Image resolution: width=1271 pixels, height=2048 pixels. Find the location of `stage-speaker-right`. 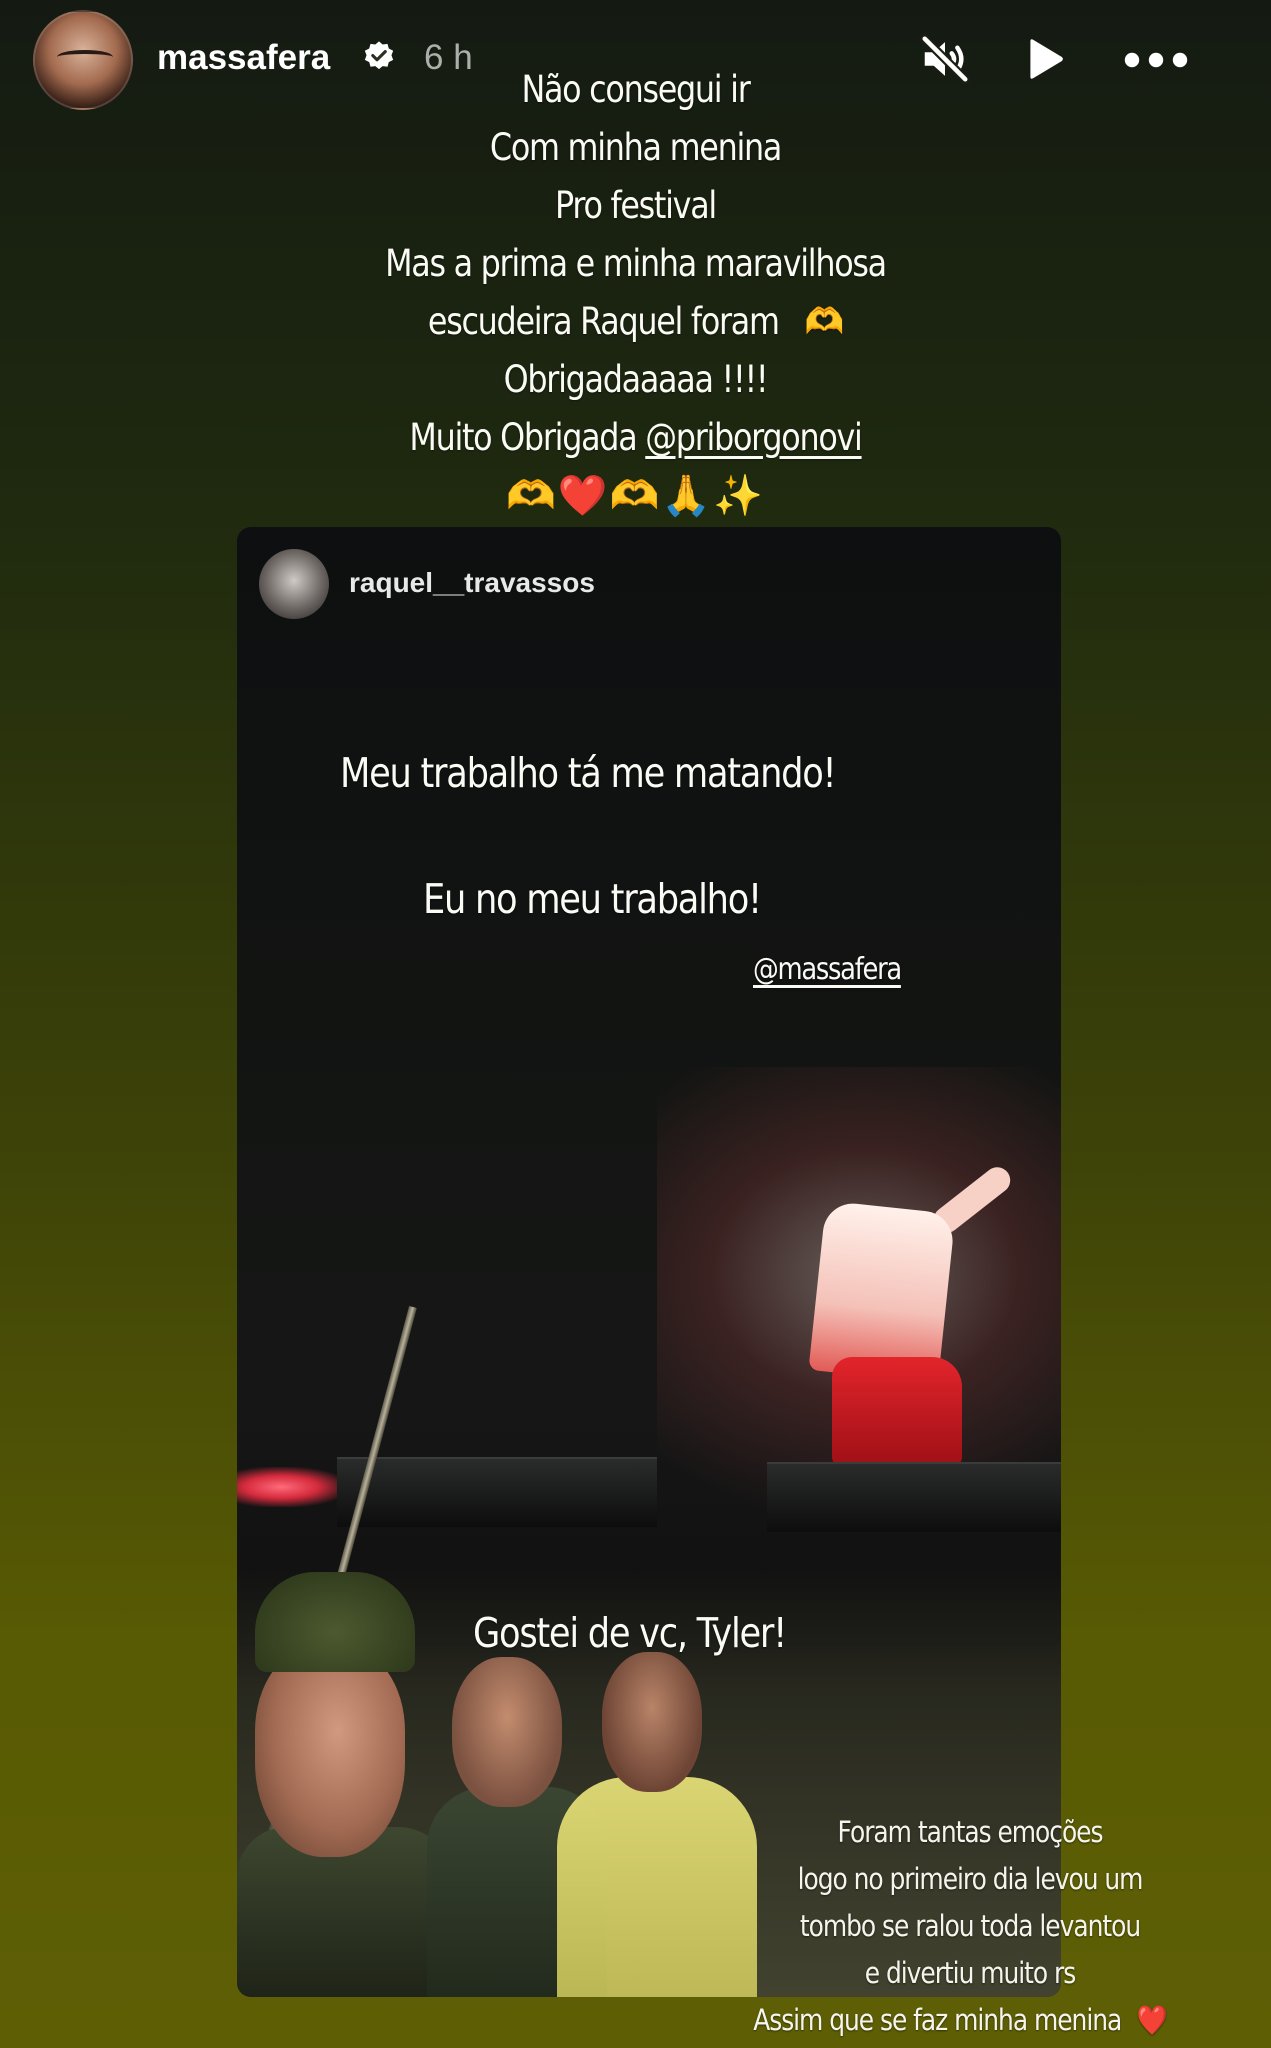

stage-speaker-right is located at coordinates (914, 1497).